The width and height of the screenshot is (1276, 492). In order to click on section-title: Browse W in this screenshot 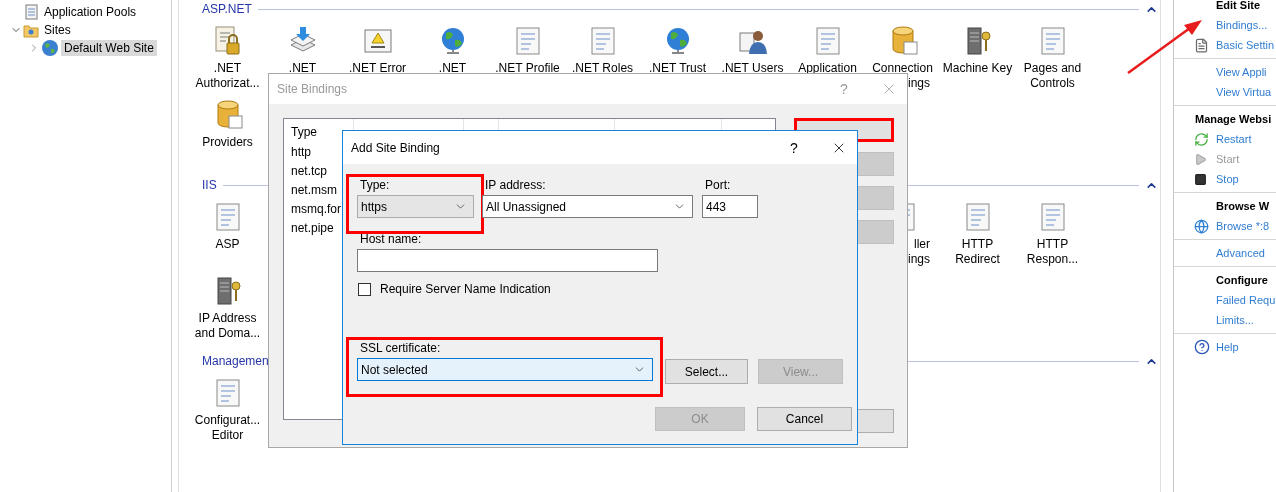, I will do `click(1243, 206)`.